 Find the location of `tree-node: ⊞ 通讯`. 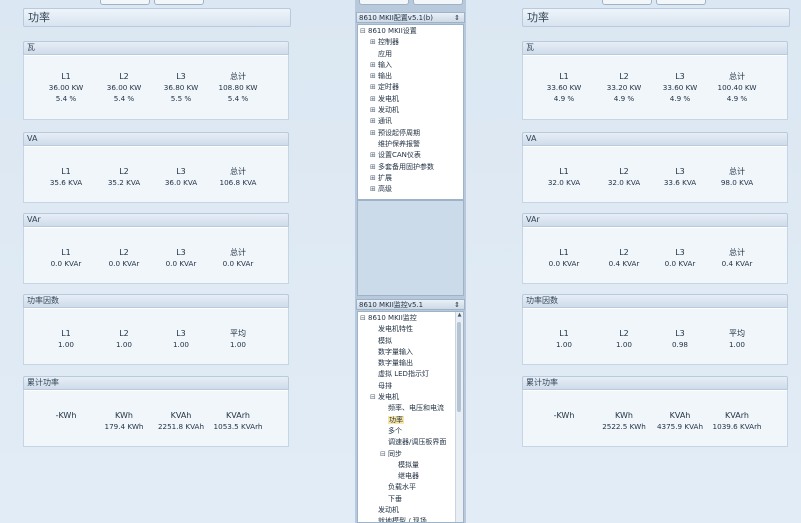

tree-node: ⊞ 通讯 is located at coordinates (410, 121).